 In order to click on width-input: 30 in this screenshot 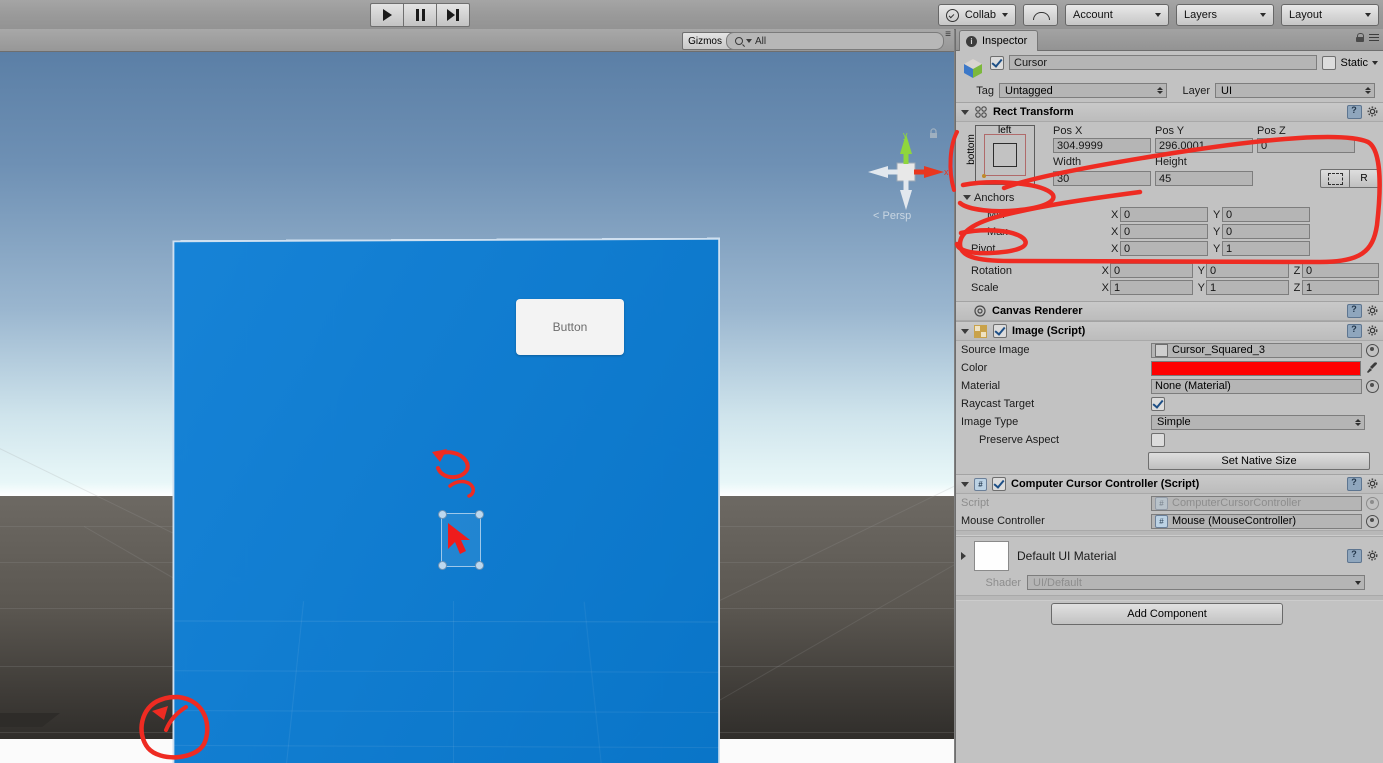, I will do `click(1102, 178)`.